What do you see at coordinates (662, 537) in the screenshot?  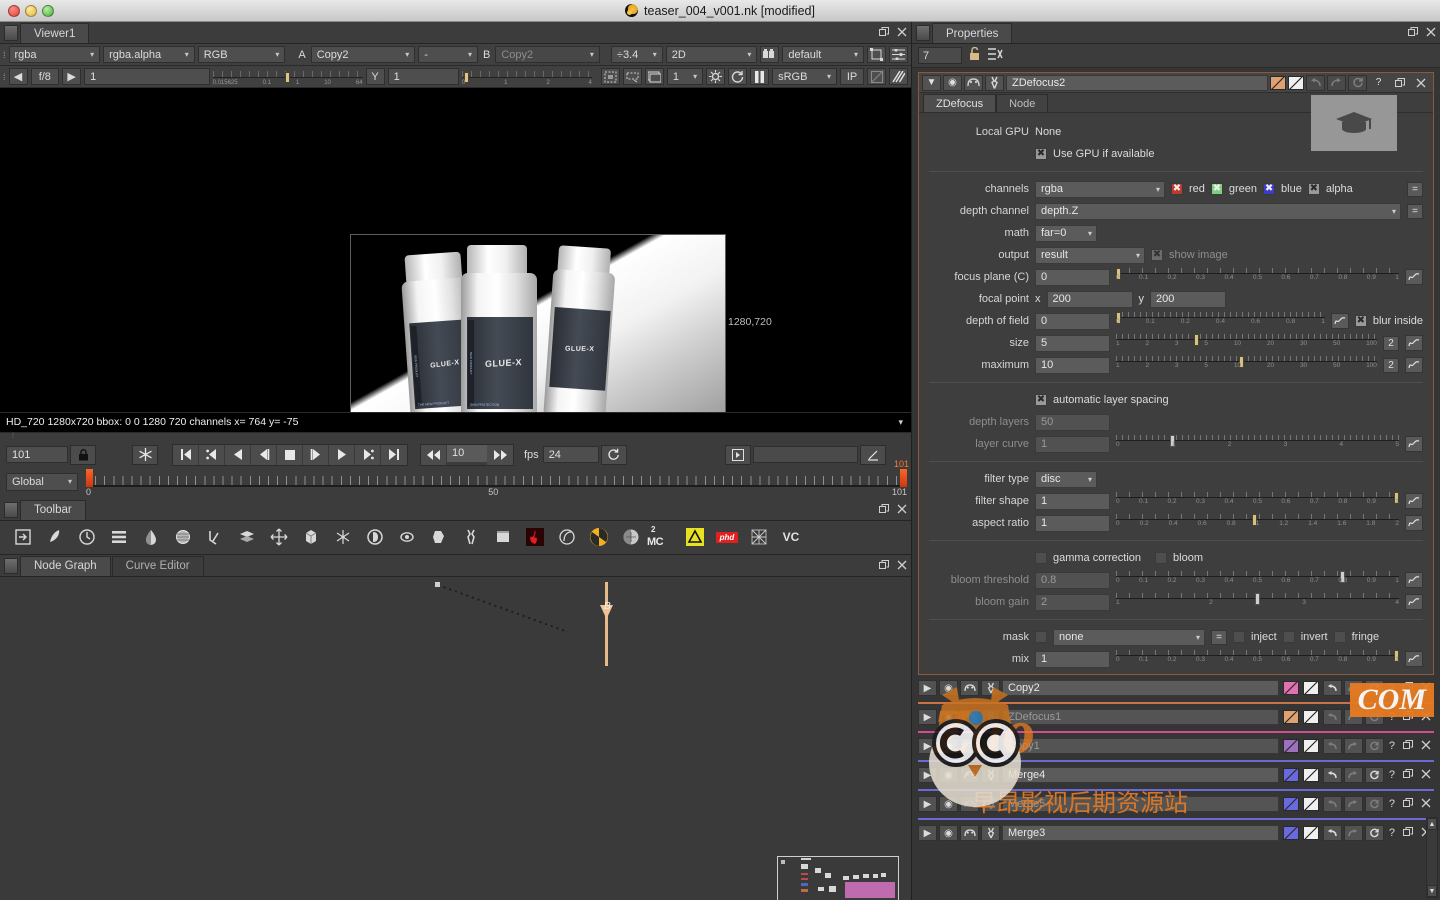 I see `mc2-icon: 2 MC` at bounding box center [662, 537].